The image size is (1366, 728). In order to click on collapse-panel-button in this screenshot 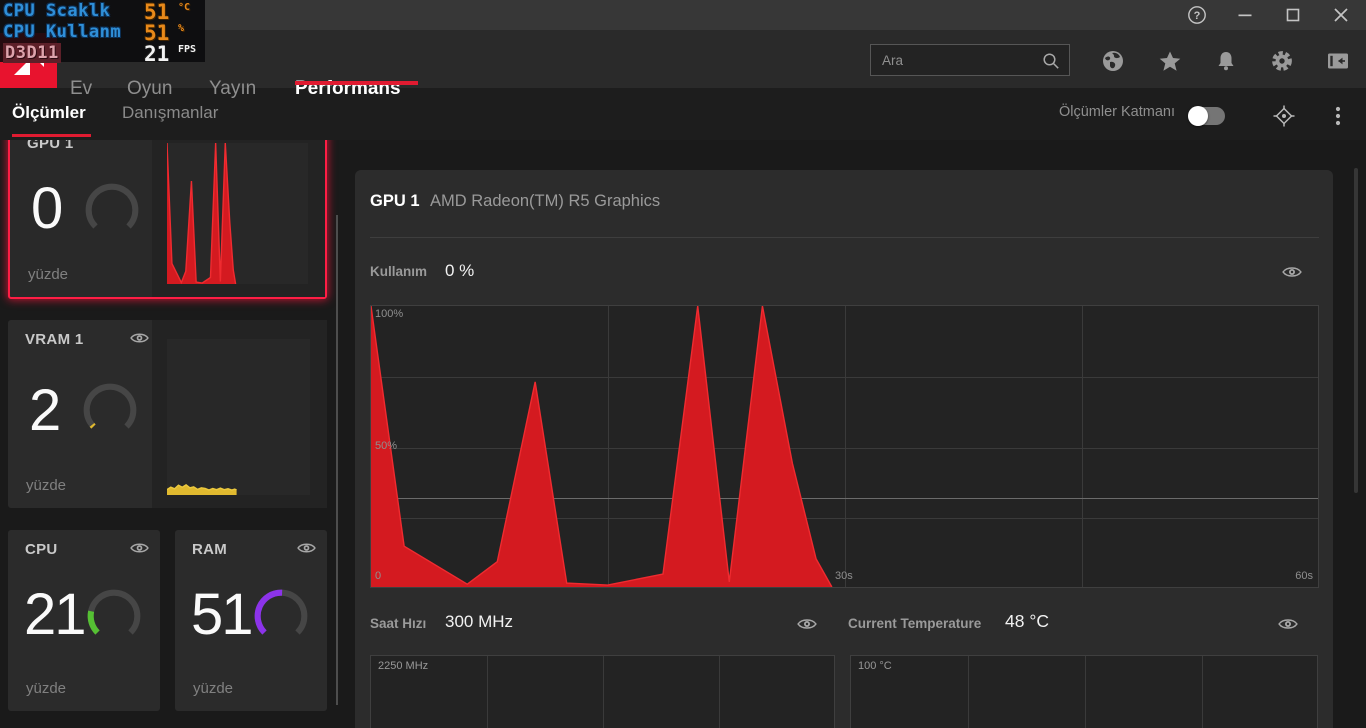, I will do `click(1338, 61)`.